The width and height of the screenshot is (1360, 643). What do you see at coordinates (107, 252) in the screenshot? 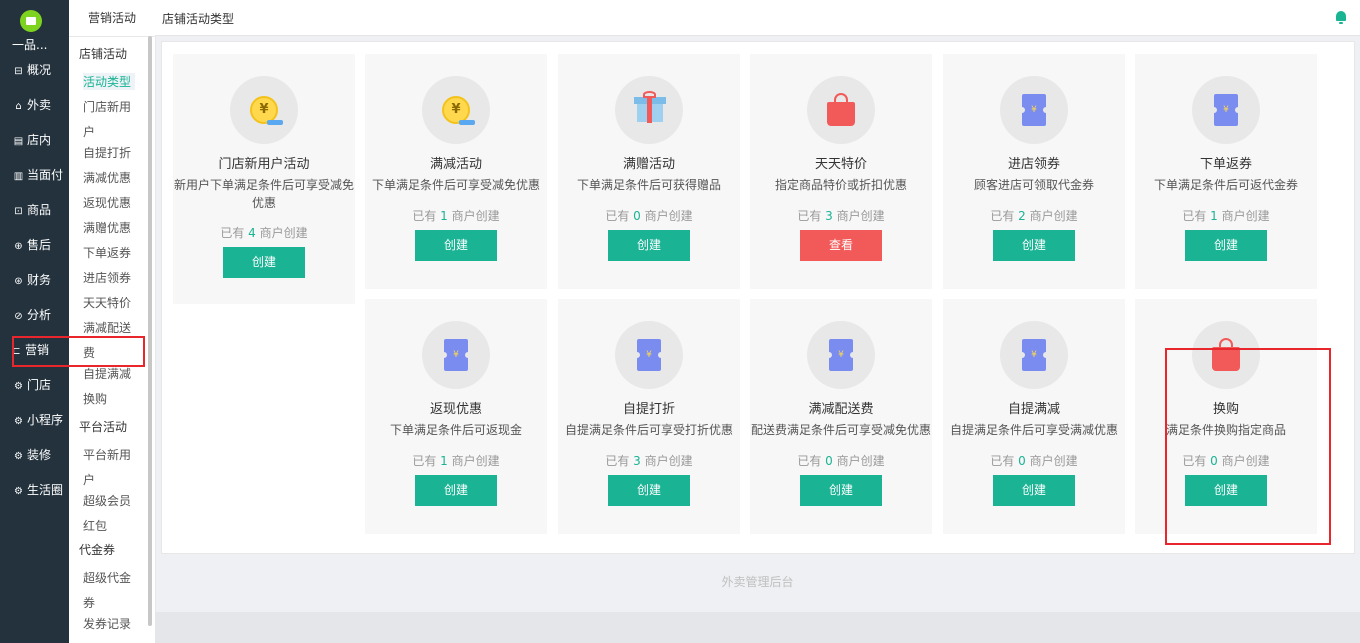
I see `subnav-item-order-coupon: 下单返券` at bounding box center [107, 252].